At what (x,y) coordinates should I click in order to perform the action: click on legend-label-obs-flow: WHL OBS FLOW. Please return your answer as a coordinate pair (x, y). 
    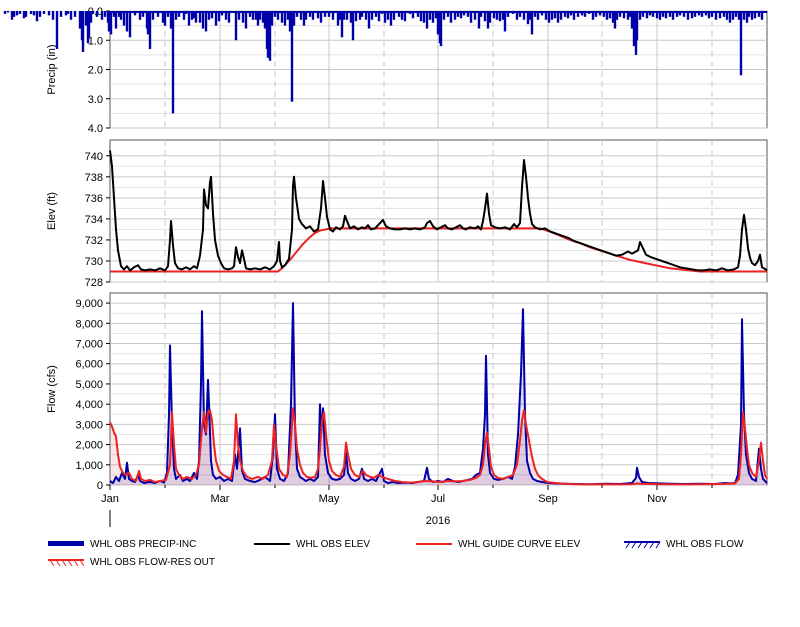
    Looking at the image, I should click on (705, 544).